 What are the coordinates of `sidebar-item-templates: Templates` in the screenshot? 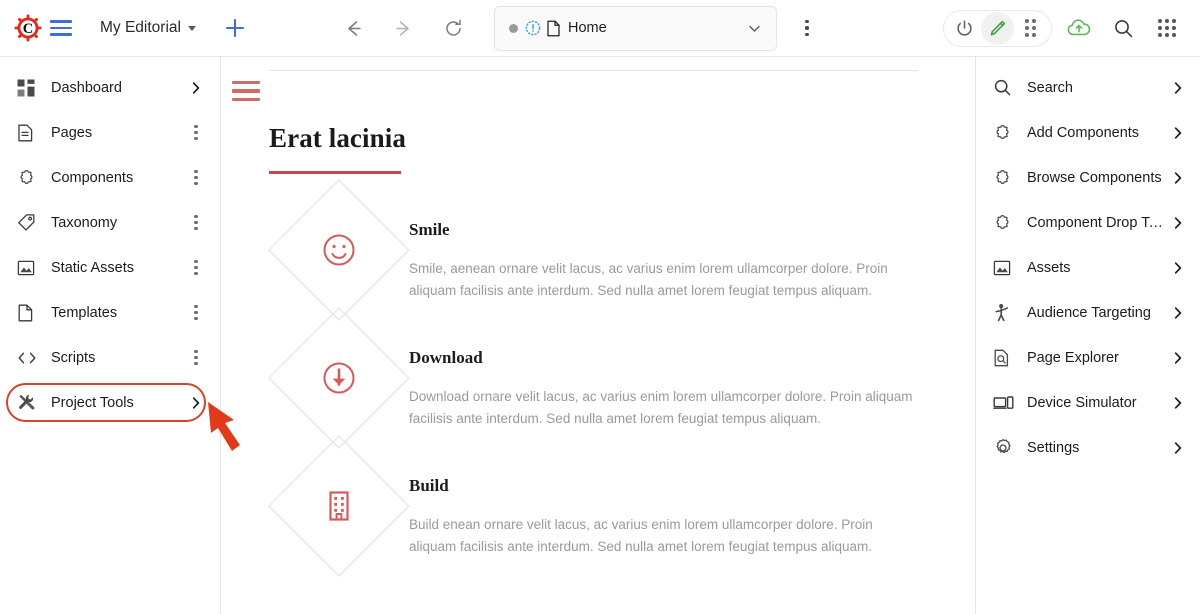 It's located at (110, 312).